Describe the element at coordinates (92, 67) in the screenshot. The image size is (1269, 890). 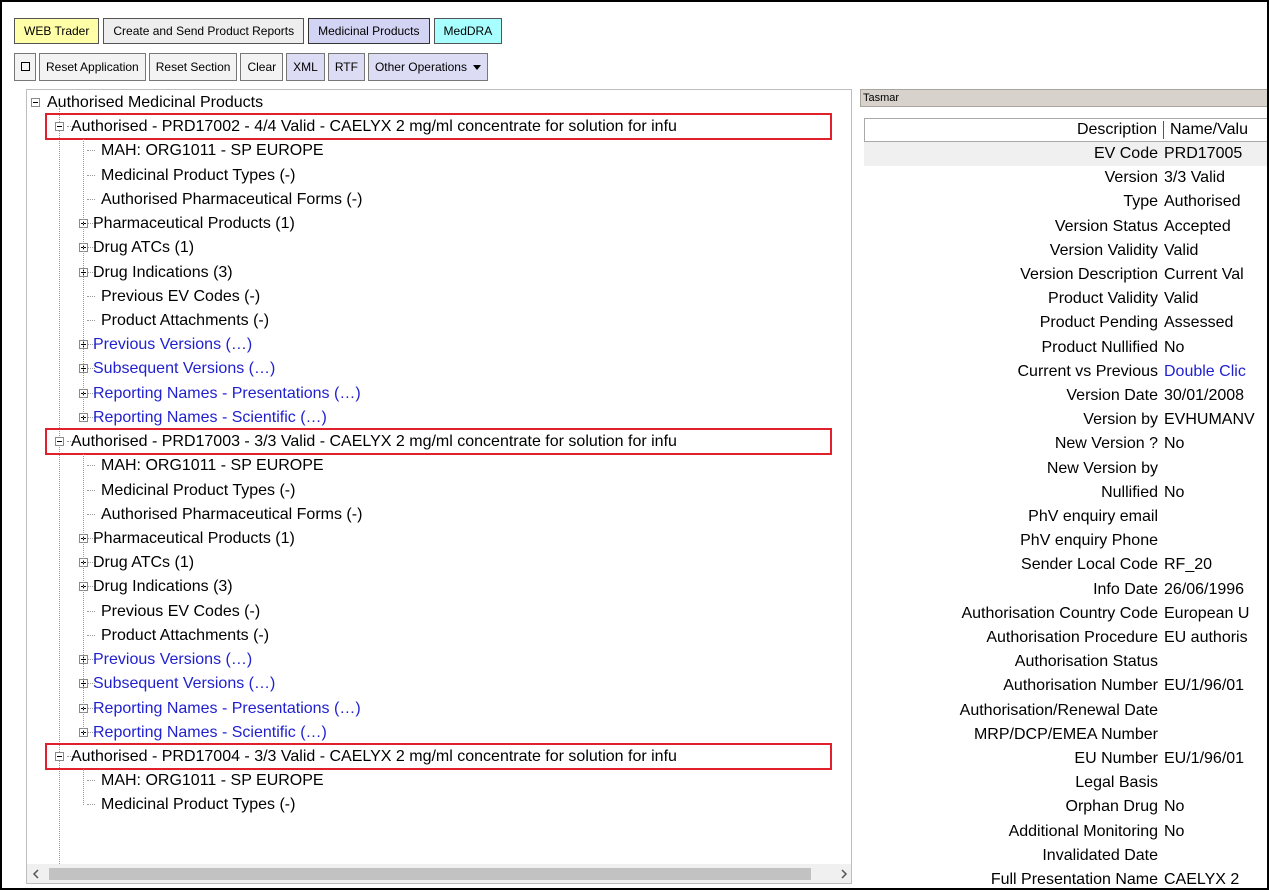
I see `reset-application-button: Reset Application` at that location.